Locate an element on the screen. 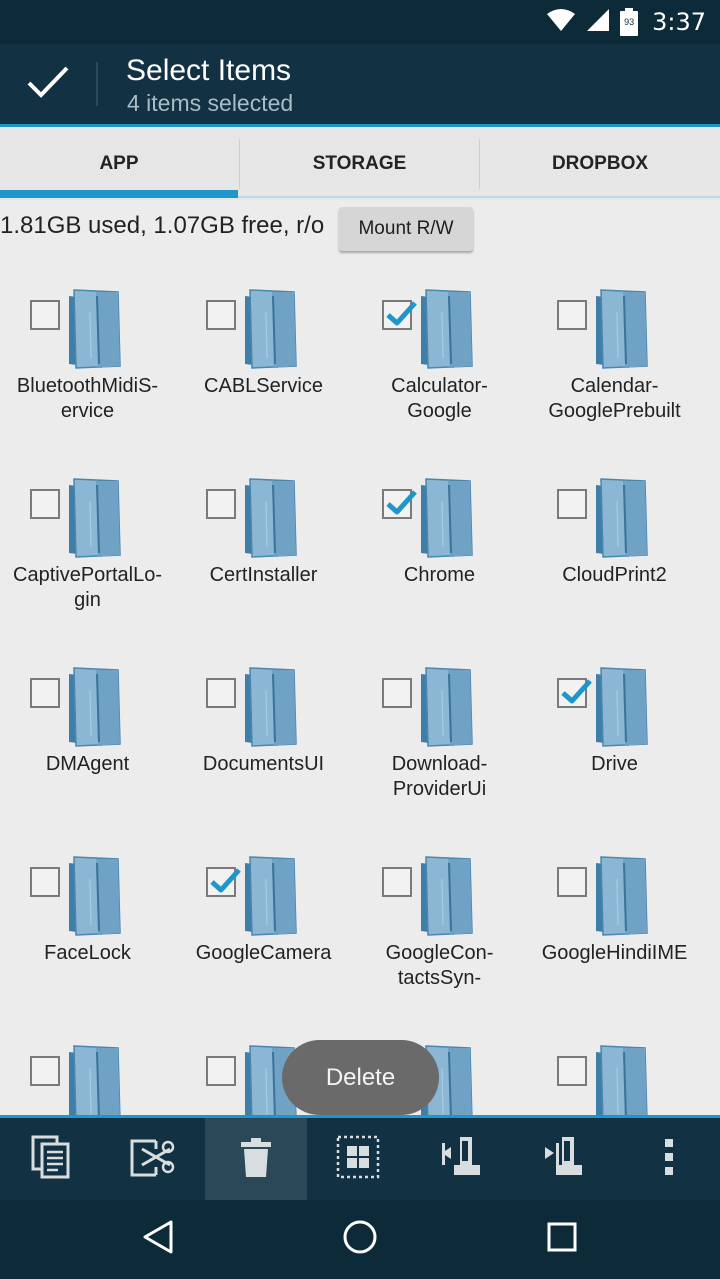  file-item: Chrome is located at coordinates (439, 555).